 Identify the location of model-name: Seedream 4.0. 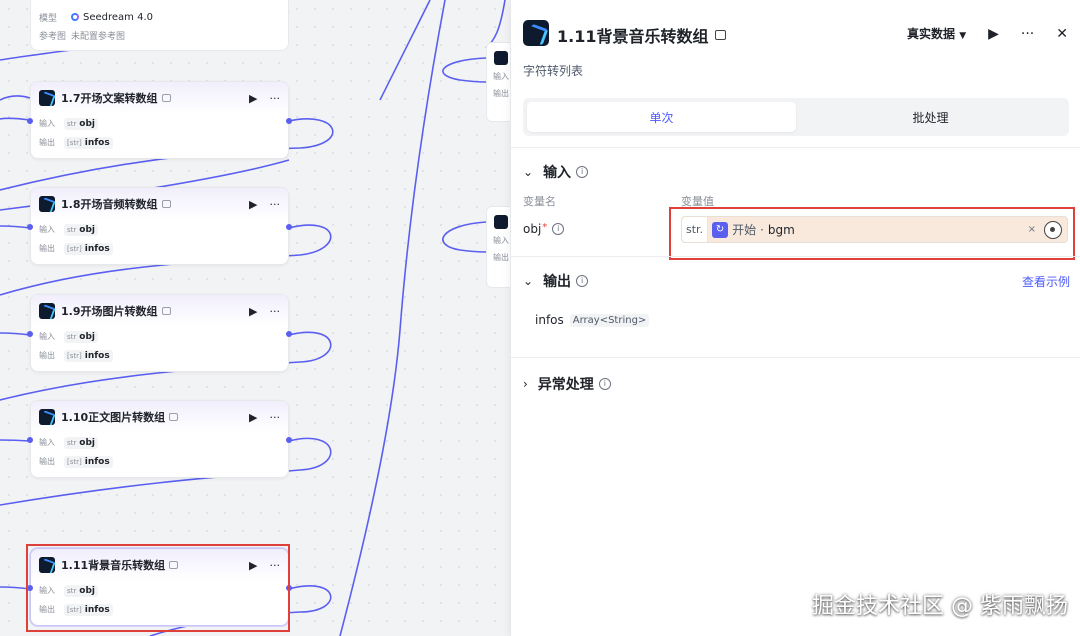
(118, 17).